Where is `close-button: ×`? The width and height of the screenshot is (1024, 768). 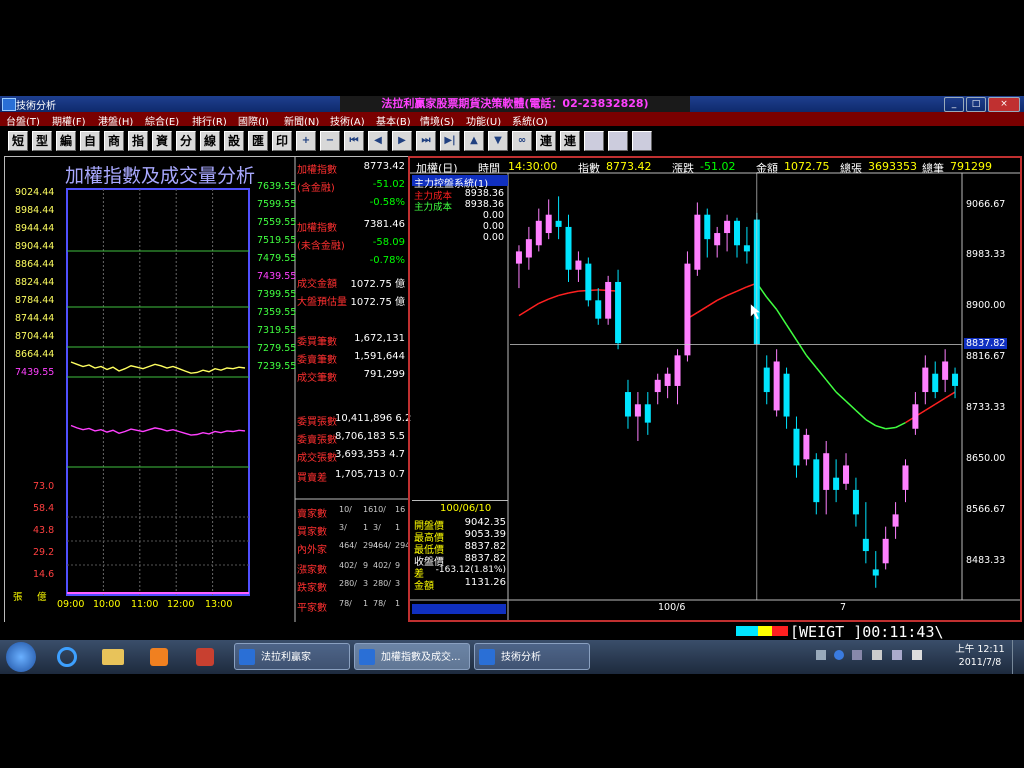 close-button: × is located at coordinates (1004, 104).